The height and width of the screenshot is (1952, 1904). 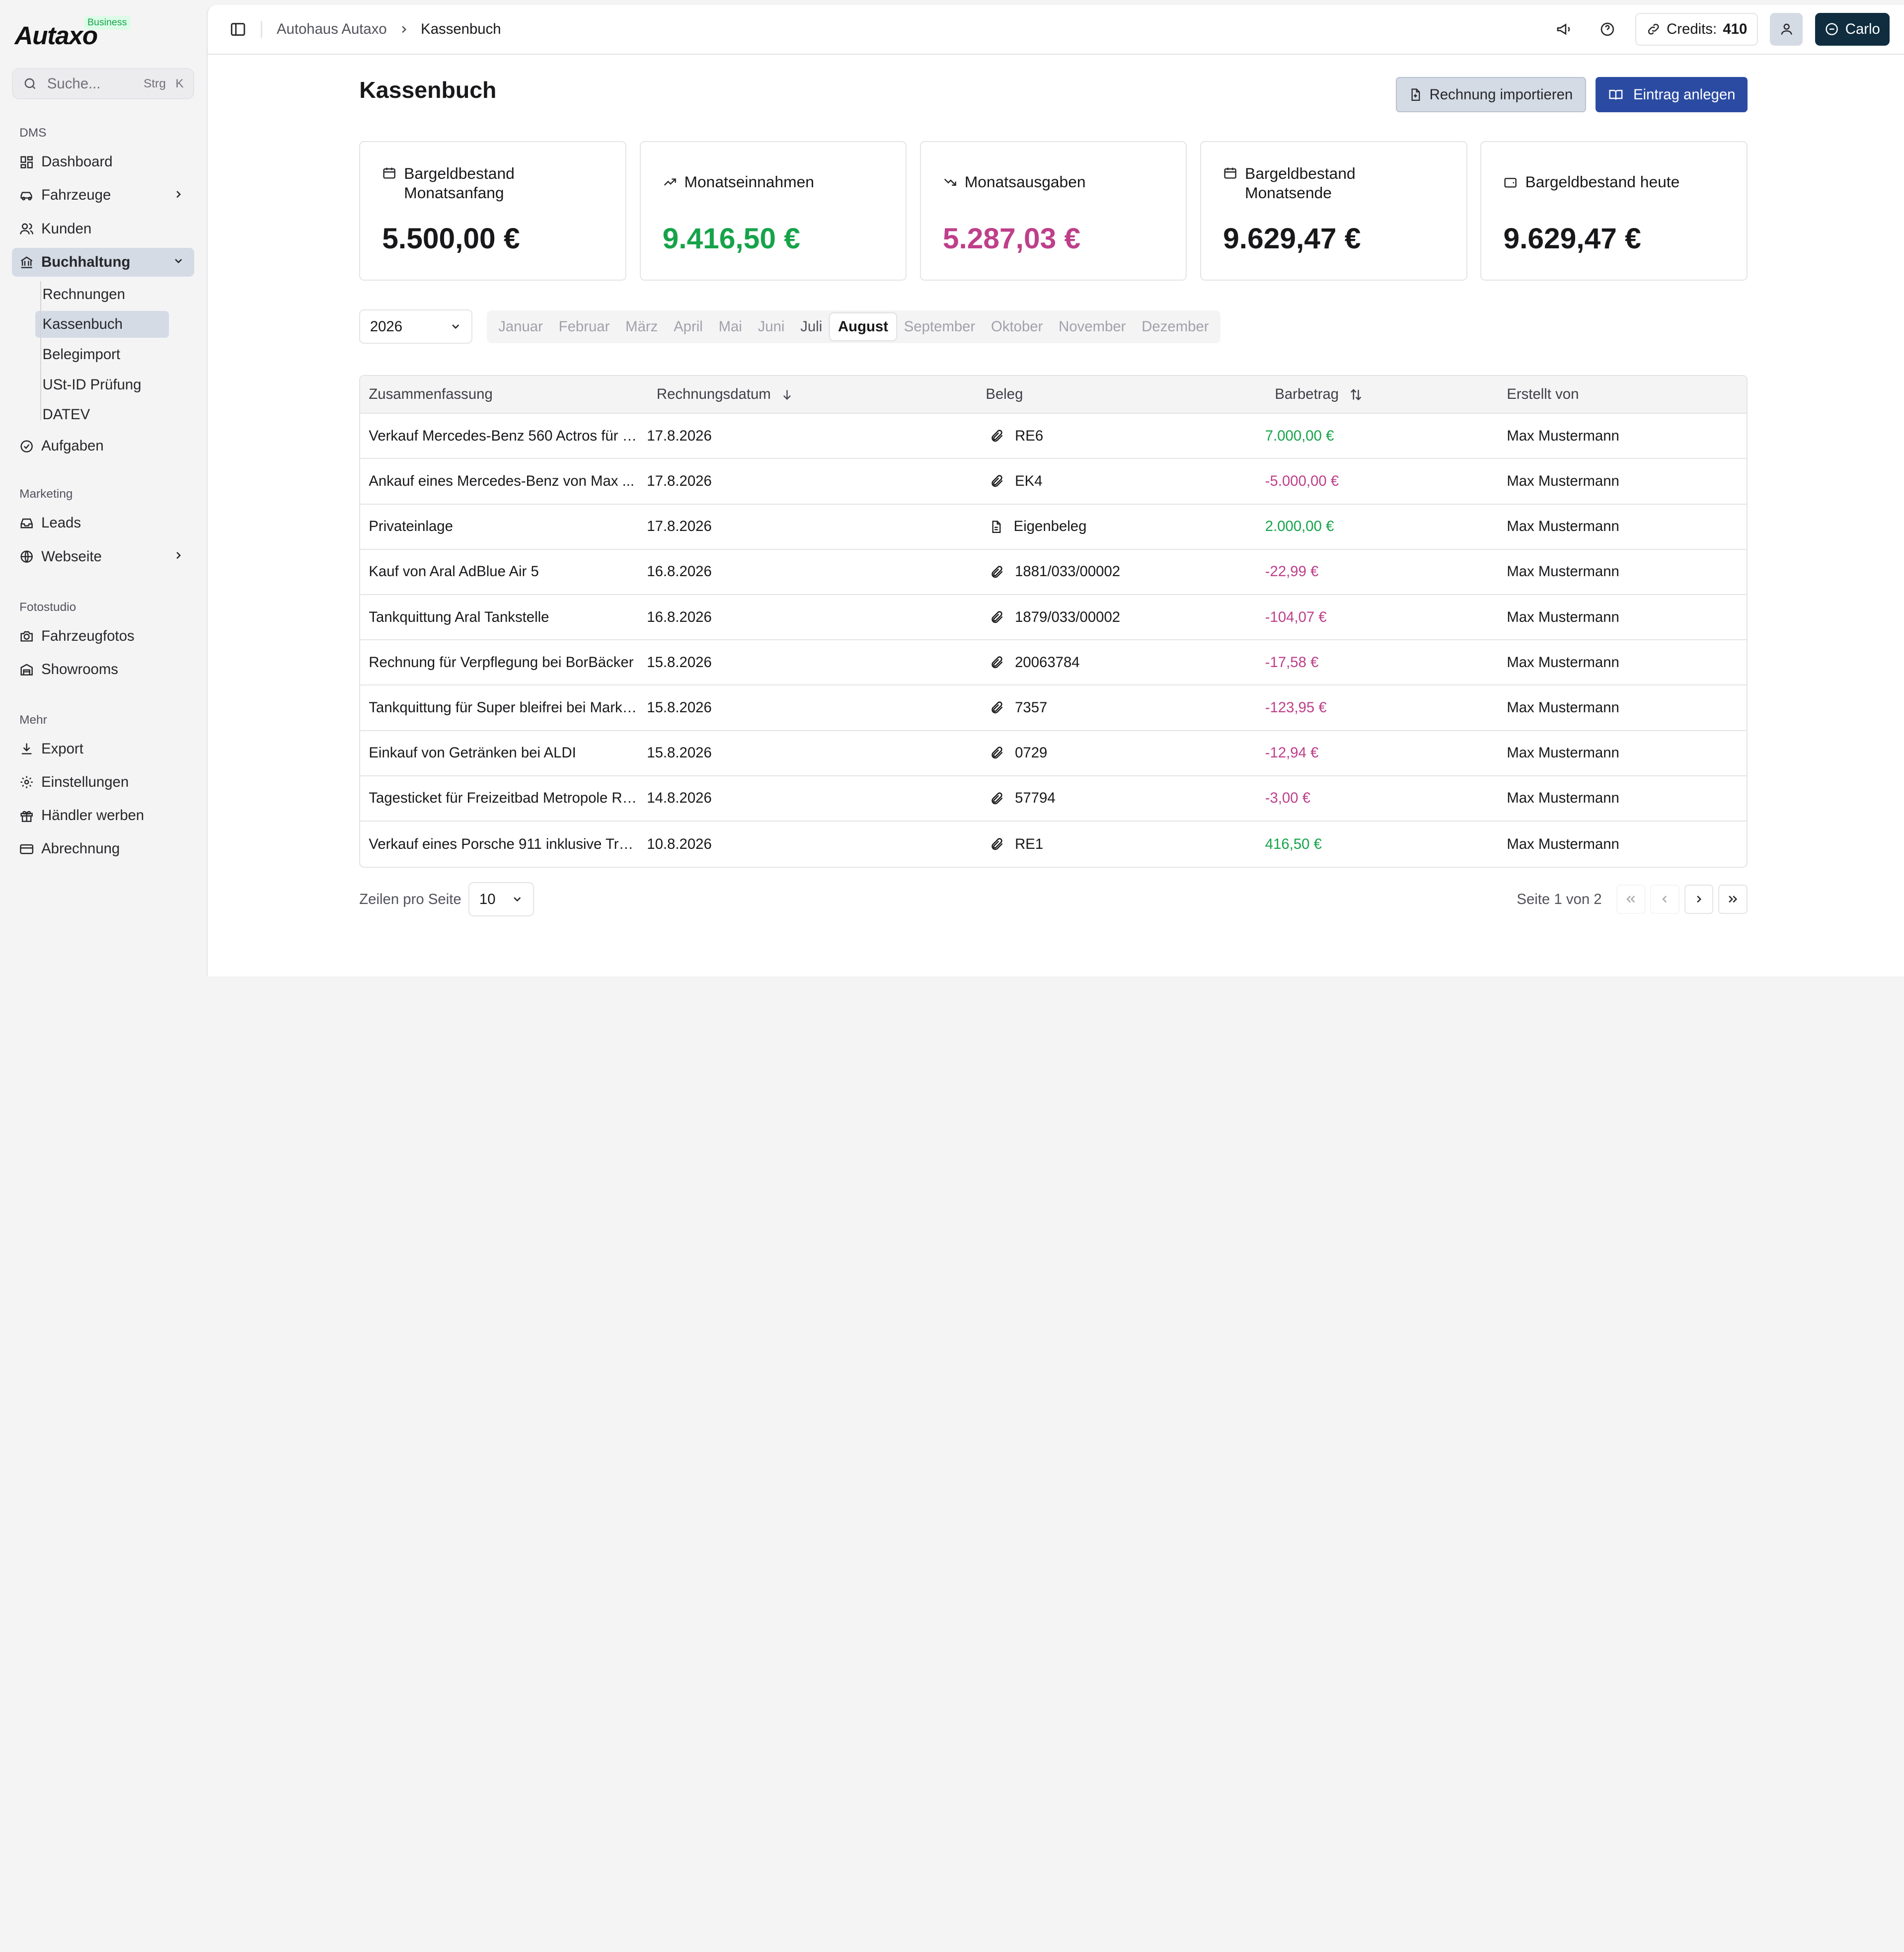 I want to click on column-amount: Barbetrag, so click(x=1386, y=395).